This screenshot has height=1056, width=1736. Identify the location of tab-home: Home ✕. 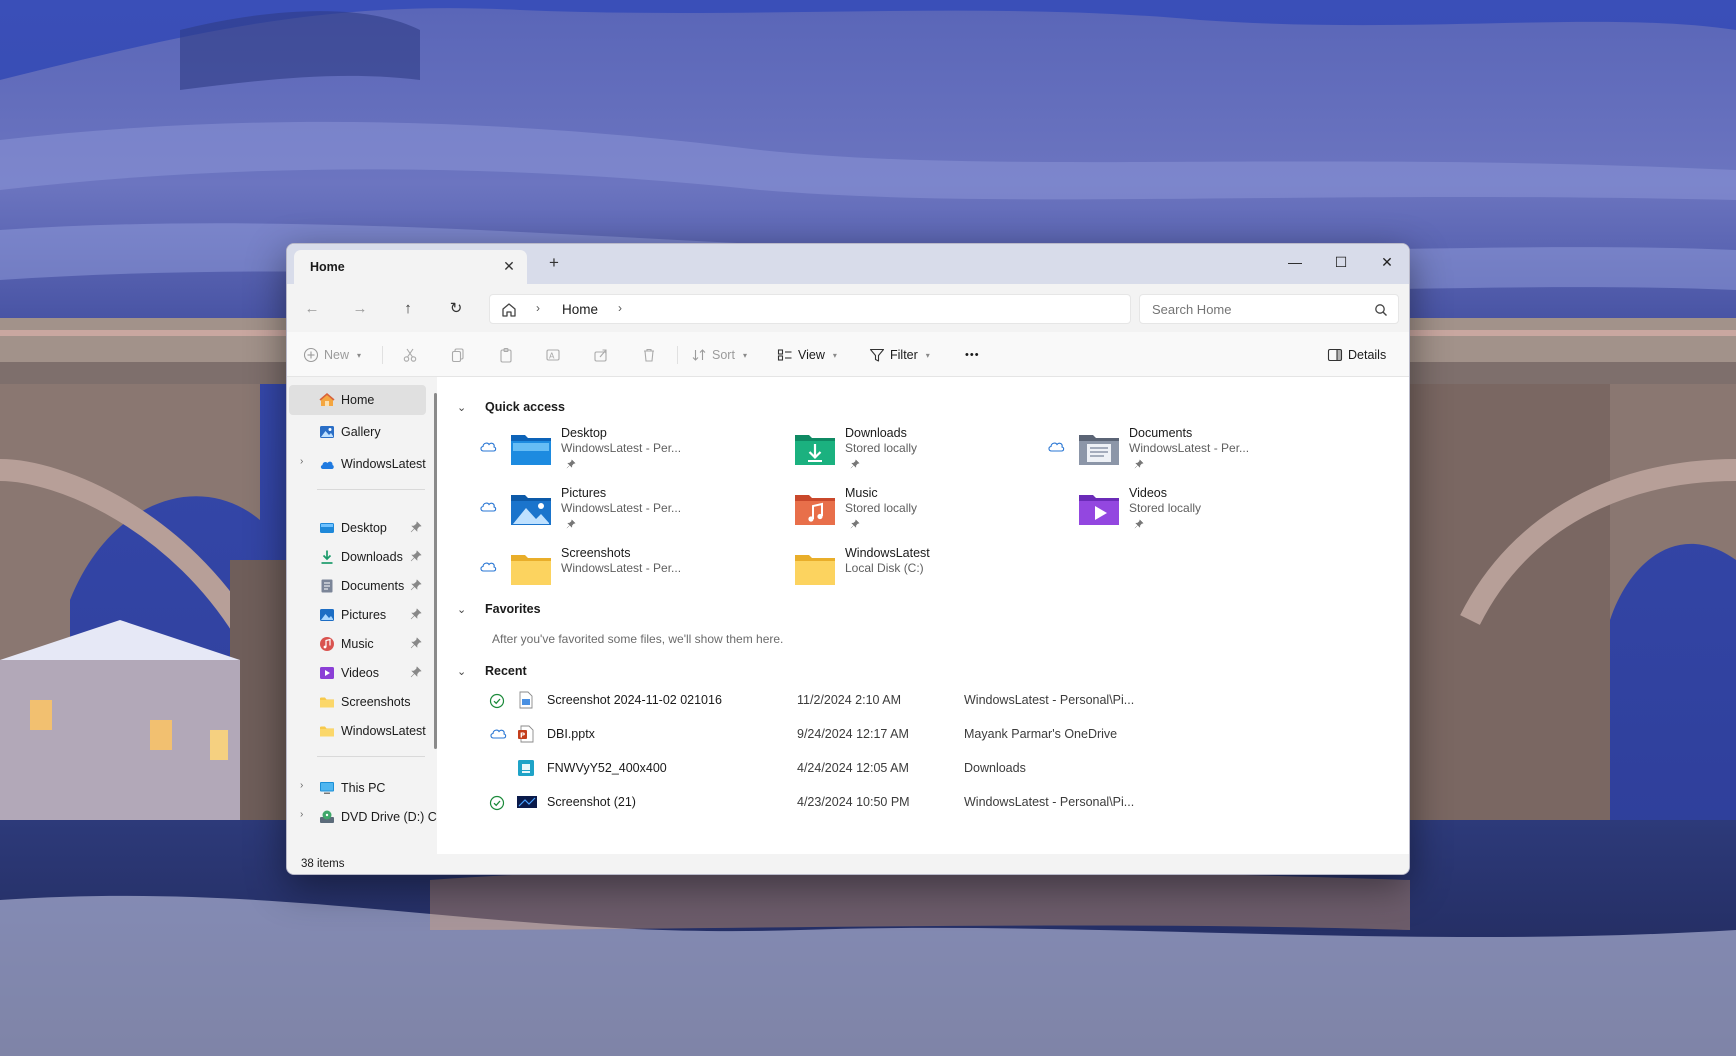
(410, 267).